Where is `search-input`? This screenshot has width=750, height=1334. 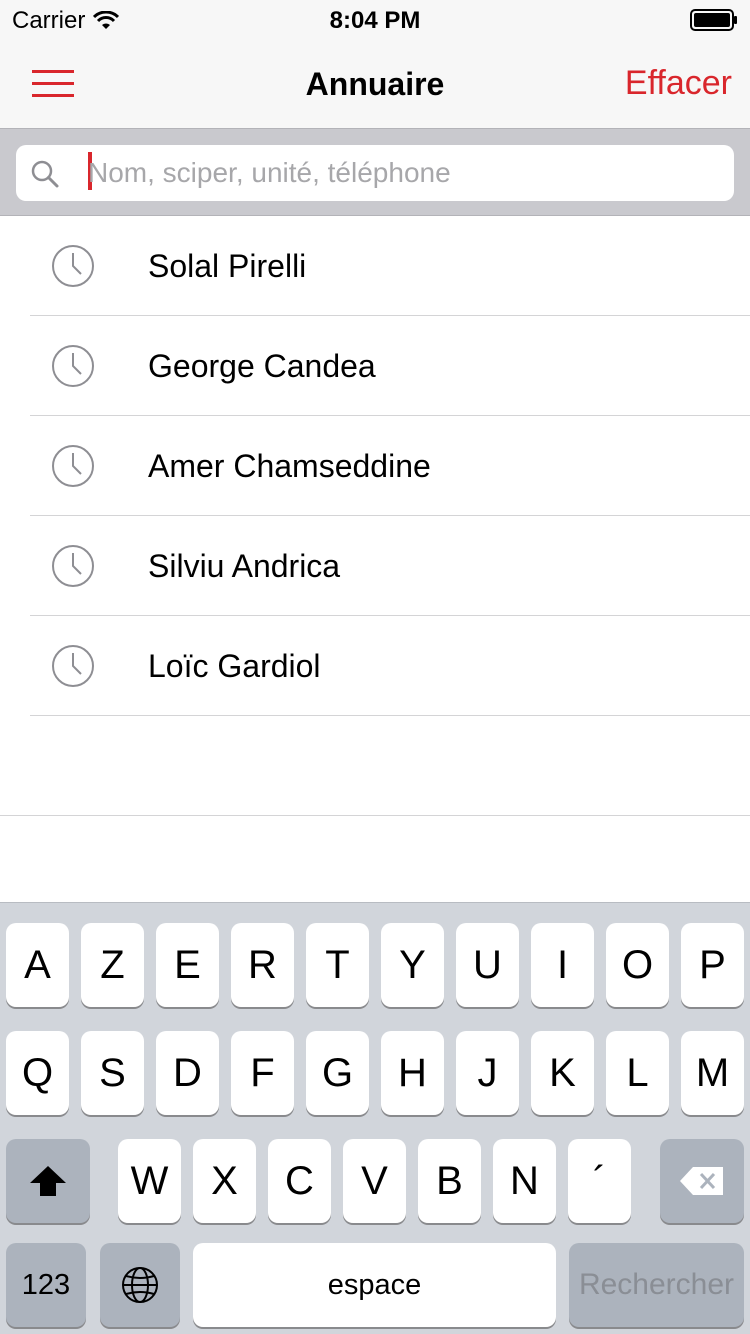
search-input is located at coordinates (398, 173).